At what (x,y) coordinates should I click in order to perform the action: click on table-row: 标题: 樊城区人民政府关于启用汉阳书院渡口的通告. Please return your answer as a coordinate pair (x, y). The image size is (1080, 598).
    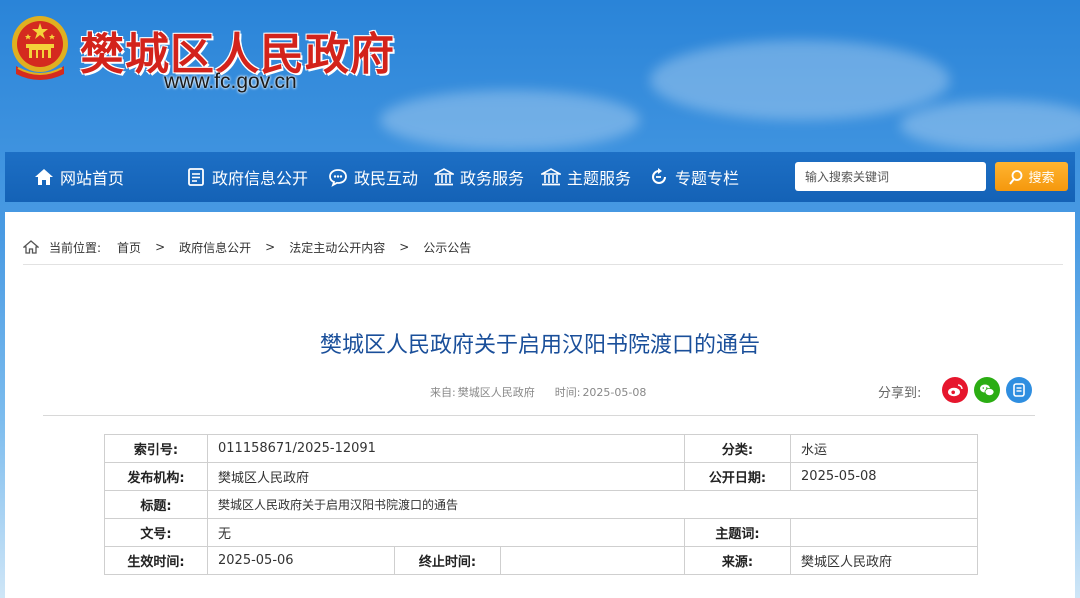
    Looking at the image, I should click on (541, 504).